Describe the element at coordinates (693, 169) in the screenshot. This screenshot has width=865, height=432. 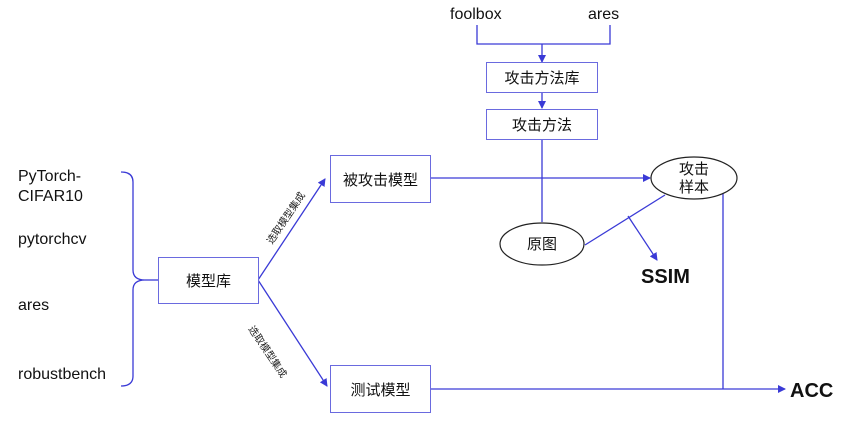
I see `adversarial-sample-line-1: 攻击` at that location.